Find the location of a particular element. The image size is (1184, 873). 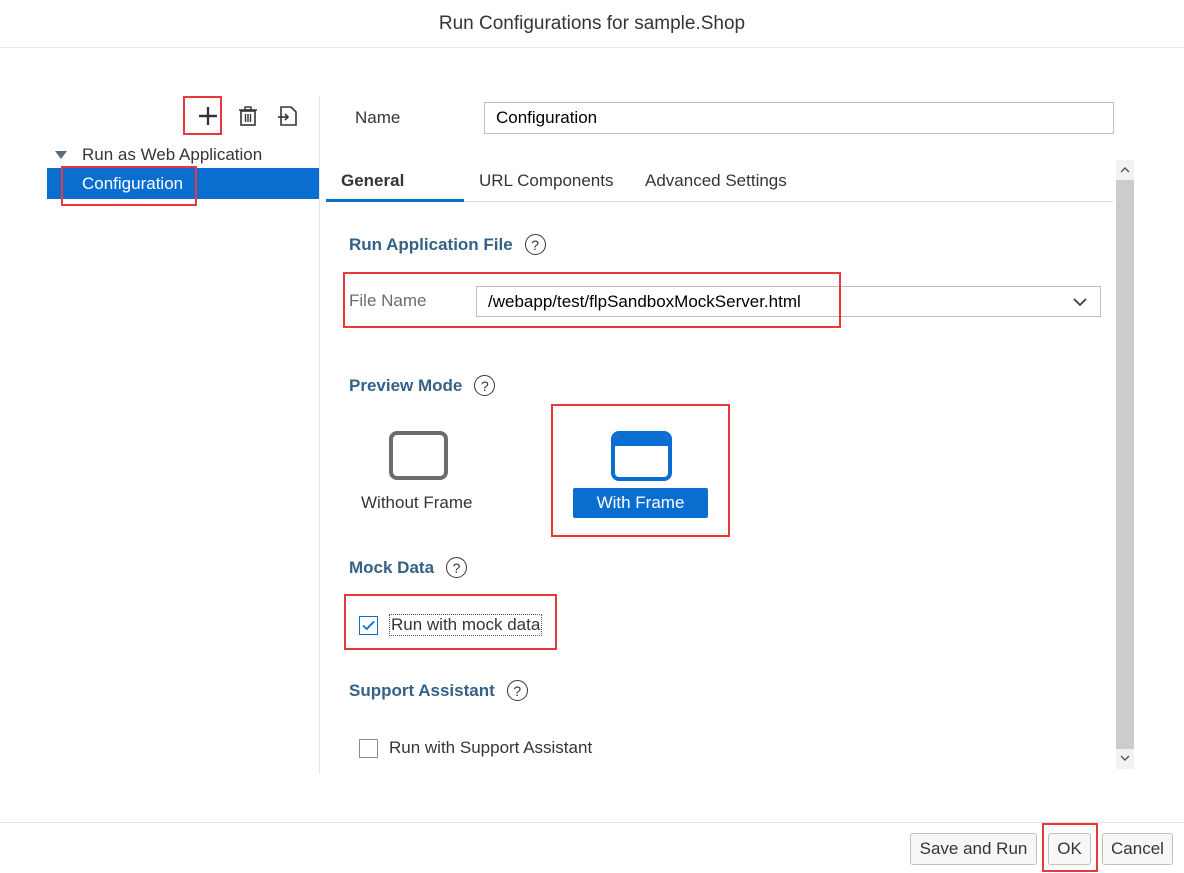

with-frame-option: With Frame is located at coordinates (640, 503).